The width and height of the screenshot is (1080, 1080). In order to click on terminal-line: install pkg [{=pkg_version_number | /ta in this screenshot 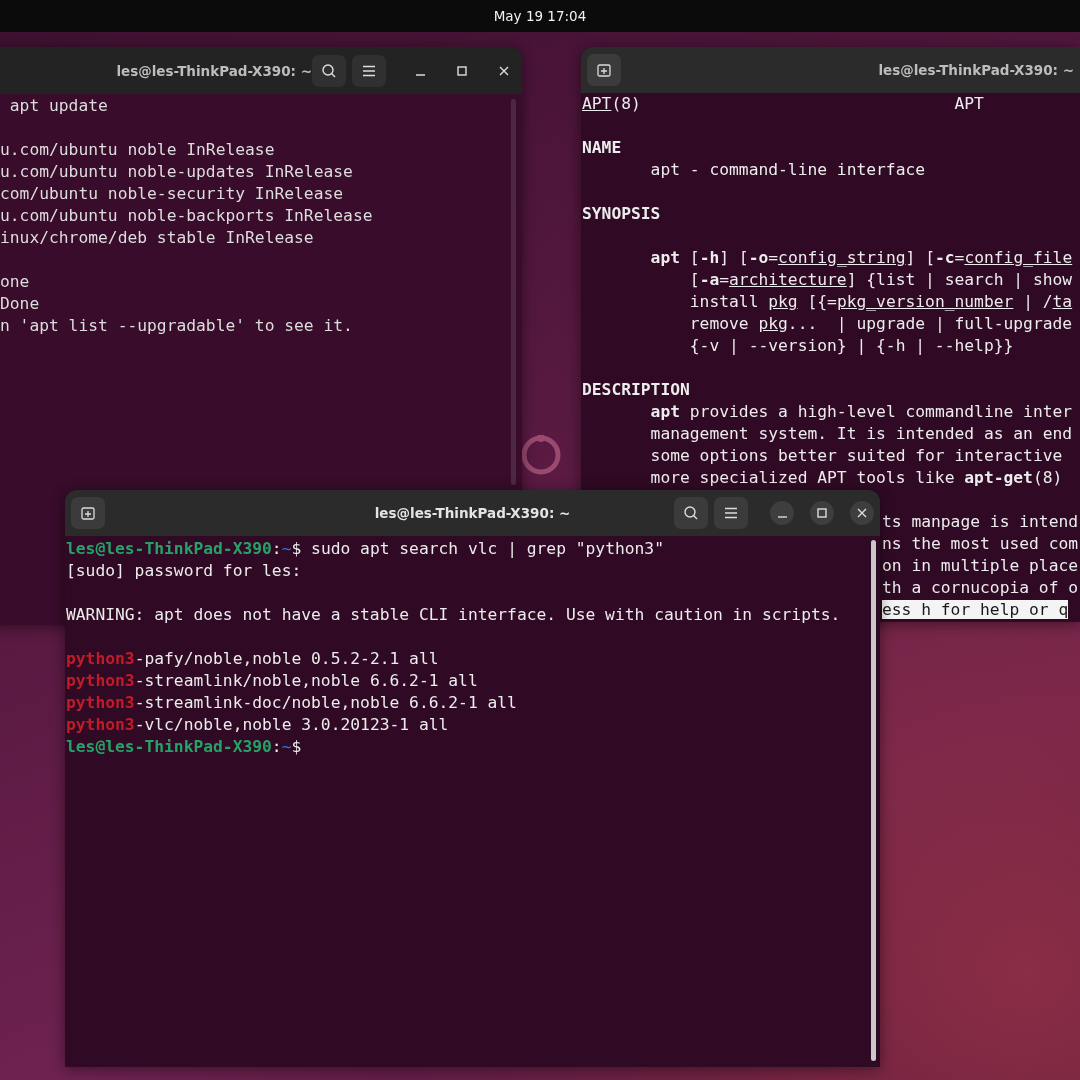, I will do `click(881, 302)`.